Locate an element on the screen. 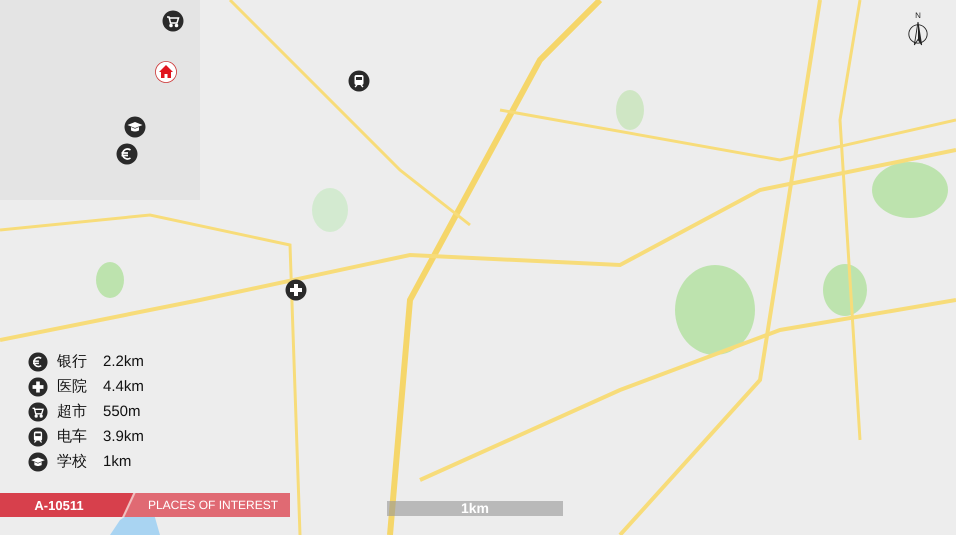 The width and height of the screenshot is (956, 535). poi-label: 医院 is located at coordinates (72, 386).